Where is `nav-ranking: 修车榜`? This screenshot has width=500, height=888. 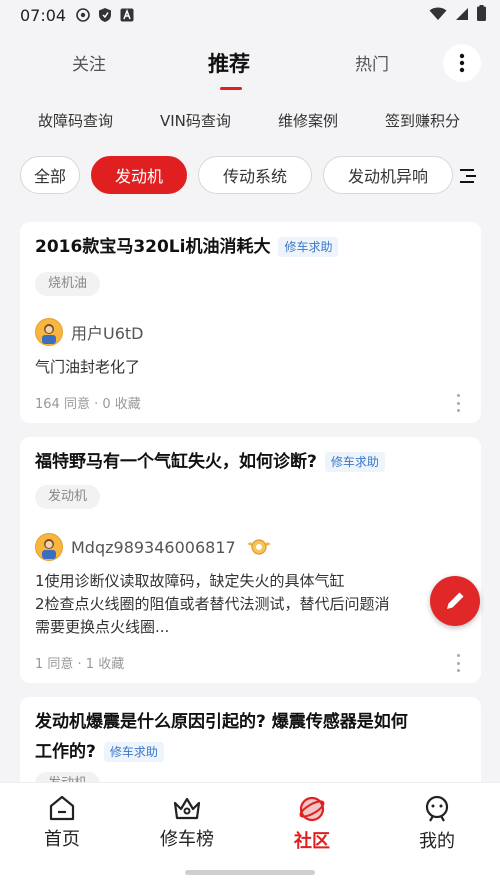
nav-ranking: 修车榜 is located at coordinates (187, 823).